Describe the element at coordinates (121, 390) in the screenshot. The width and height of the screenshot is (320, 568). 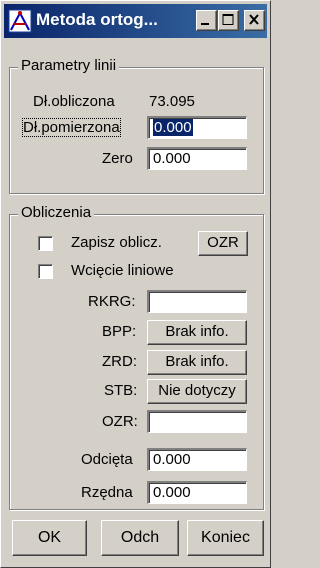
I see `stb-label: STB:` at that location.